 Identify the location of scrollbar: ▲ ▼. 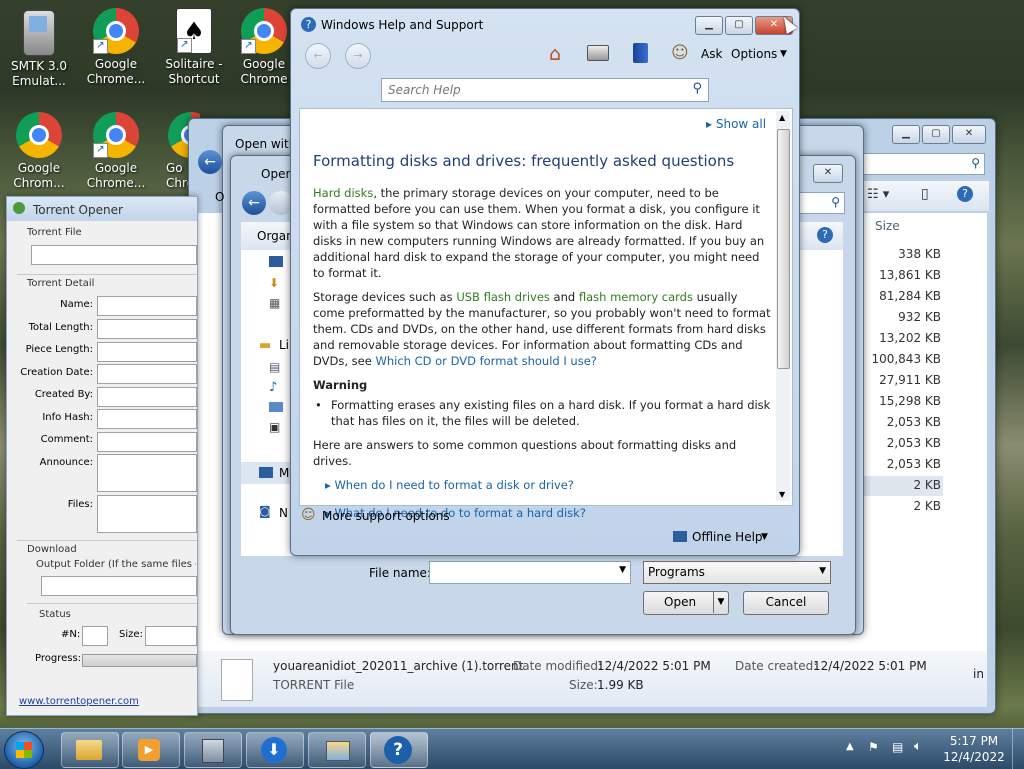
(783, 306).